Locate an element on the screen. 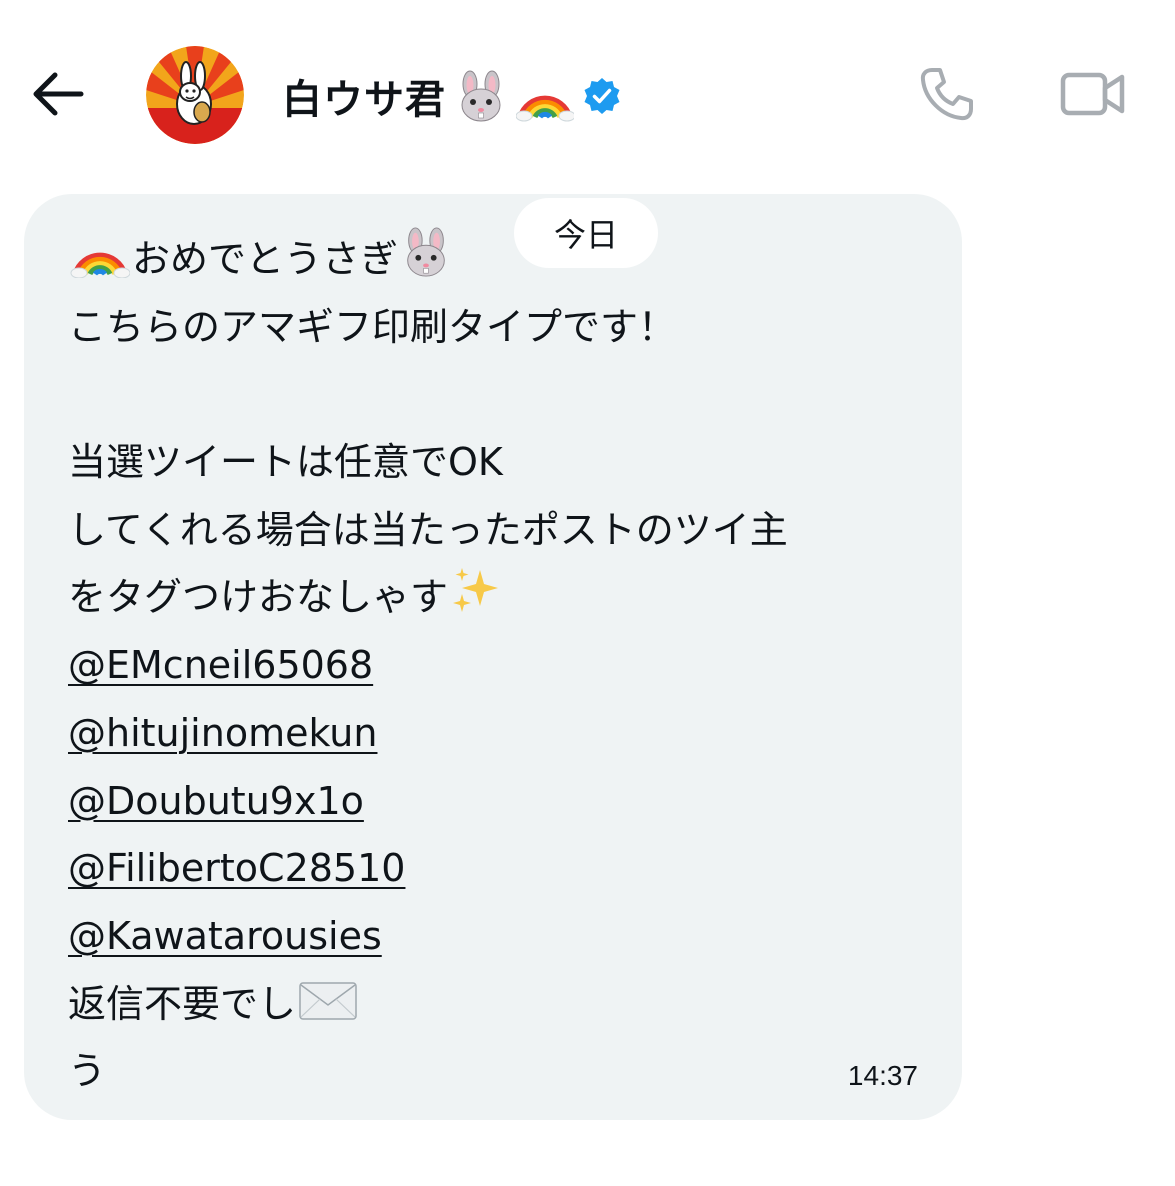 Image resolution: width=1175 pixels, height=1186 pixels. message-line: おめでとうさぎ is located at coordinates (498, 260).